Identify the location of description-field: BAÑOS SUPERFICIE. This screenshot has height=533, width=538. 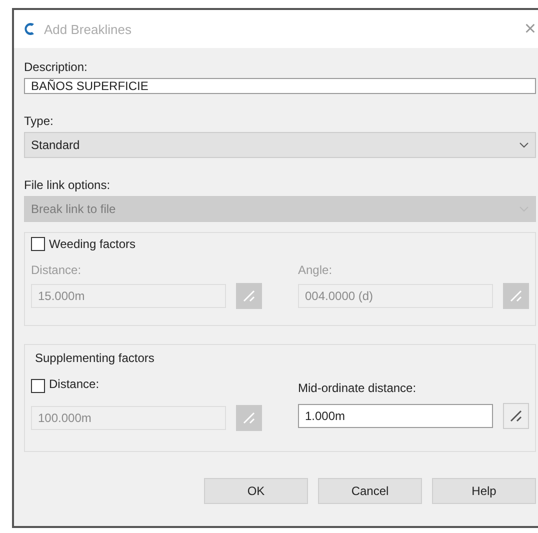
(280, 86).